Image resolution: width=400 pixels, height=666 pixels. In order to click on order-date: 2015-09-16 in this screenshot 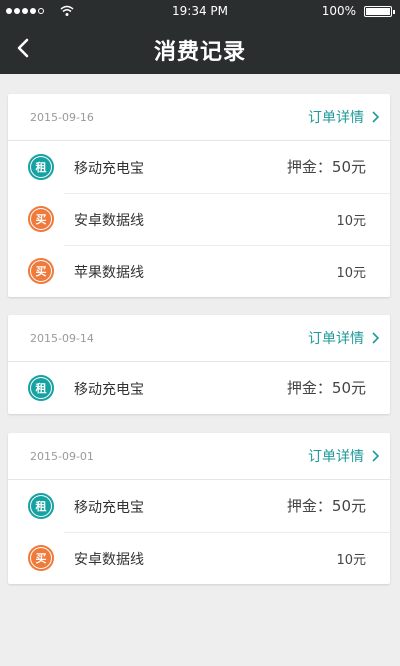, I will do `click(62, 117)`.